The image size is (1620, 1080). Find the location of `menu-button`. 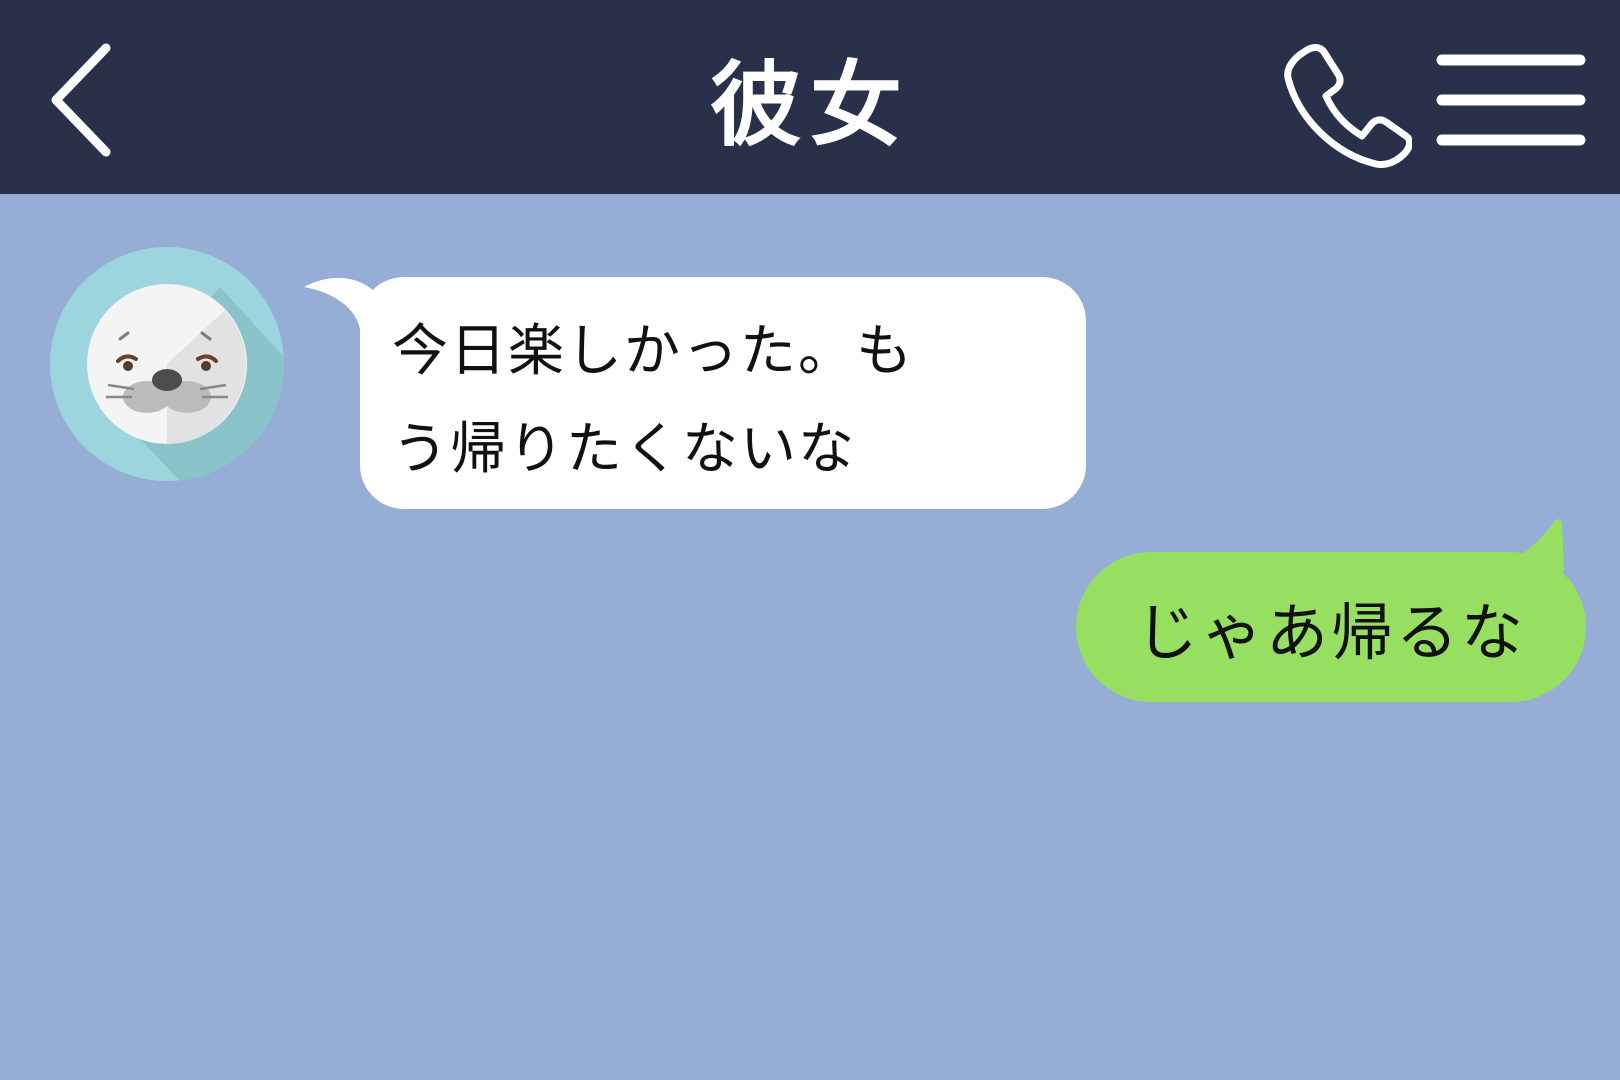

menu-button is located at coordinates (1511, 100).